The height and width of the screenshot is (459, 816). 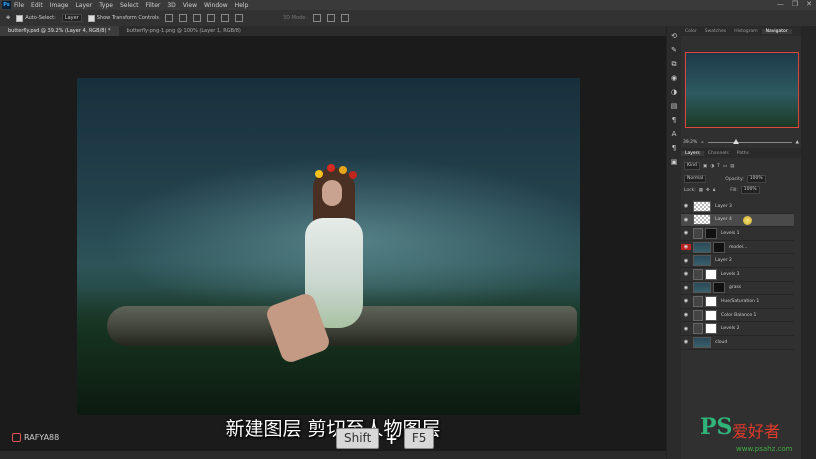 I want to click on blend-mode-dropdown: Normal, so click(x=695, y=179).